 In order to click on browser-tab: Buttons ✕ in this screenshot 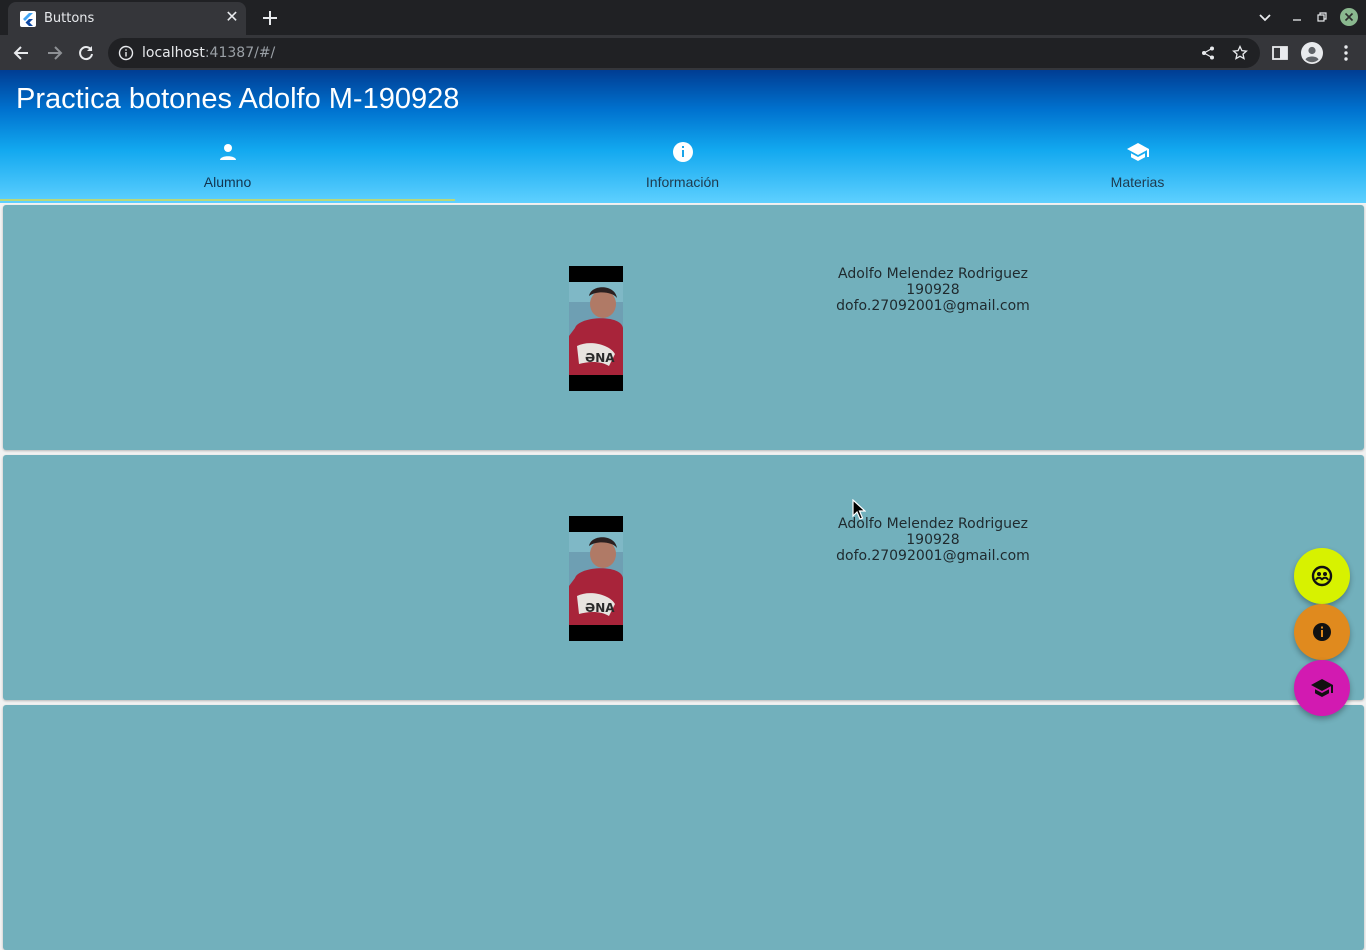, I will do `click(127, 18)`.